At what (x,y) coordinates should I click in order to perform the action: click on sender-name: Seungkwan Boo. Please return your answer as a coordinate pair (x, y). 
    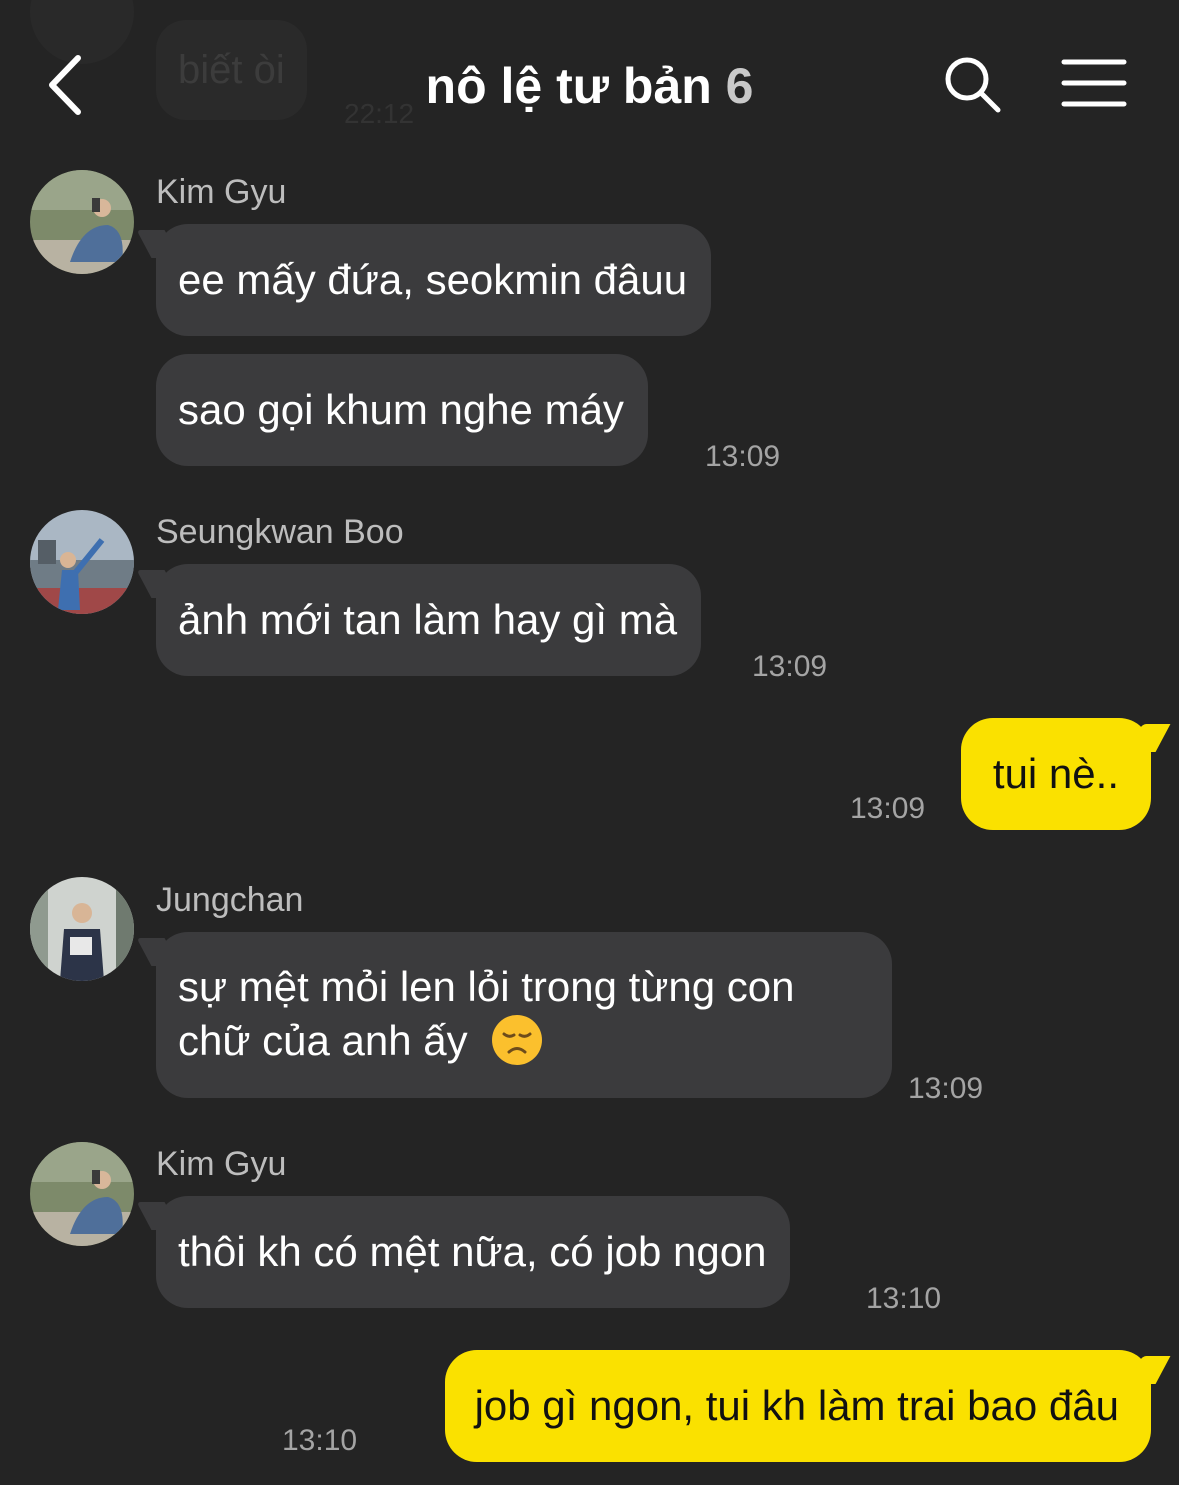
    Looking at the image, I should click on (280, 532).